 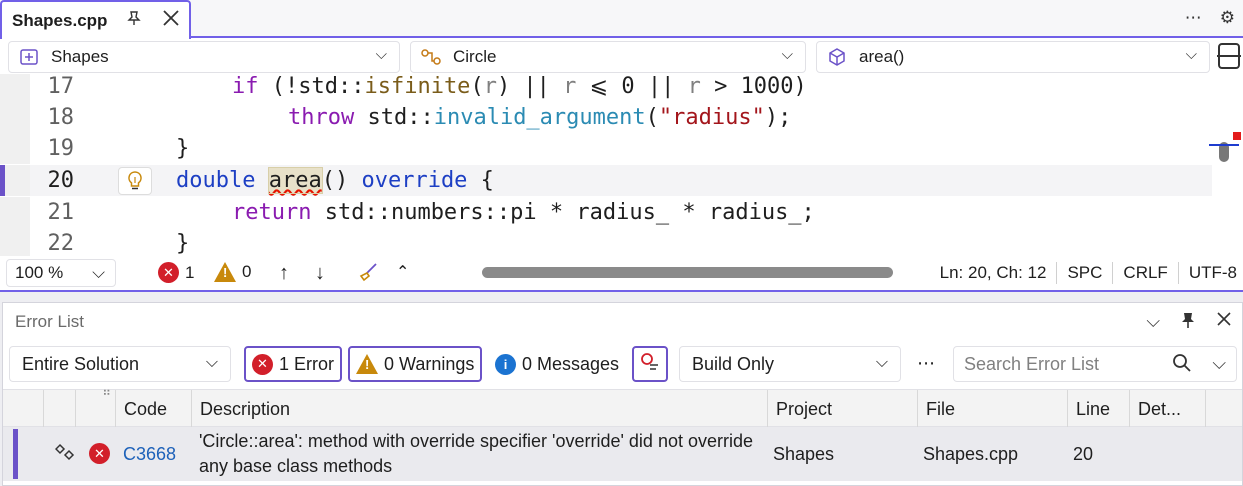 What do you see at coordinates (1113, 273) in the screenshot?
I see `separator` at bounding box center [1113, 273].